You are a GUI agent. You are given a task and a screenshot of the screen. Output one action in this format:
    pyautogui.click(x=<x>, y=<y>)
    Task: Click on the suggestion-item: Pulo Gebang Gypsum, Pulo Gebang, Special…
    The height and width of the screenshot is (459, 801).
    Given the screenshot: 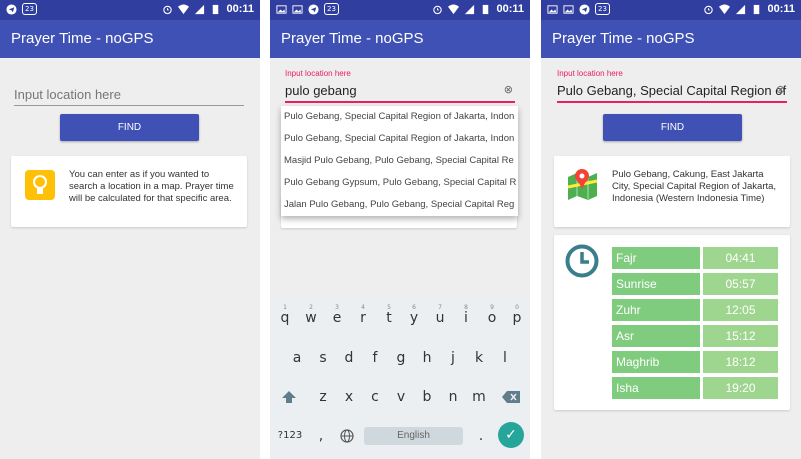 What is the action you would take?
    pyautogui.click(x=399, y=183)
    